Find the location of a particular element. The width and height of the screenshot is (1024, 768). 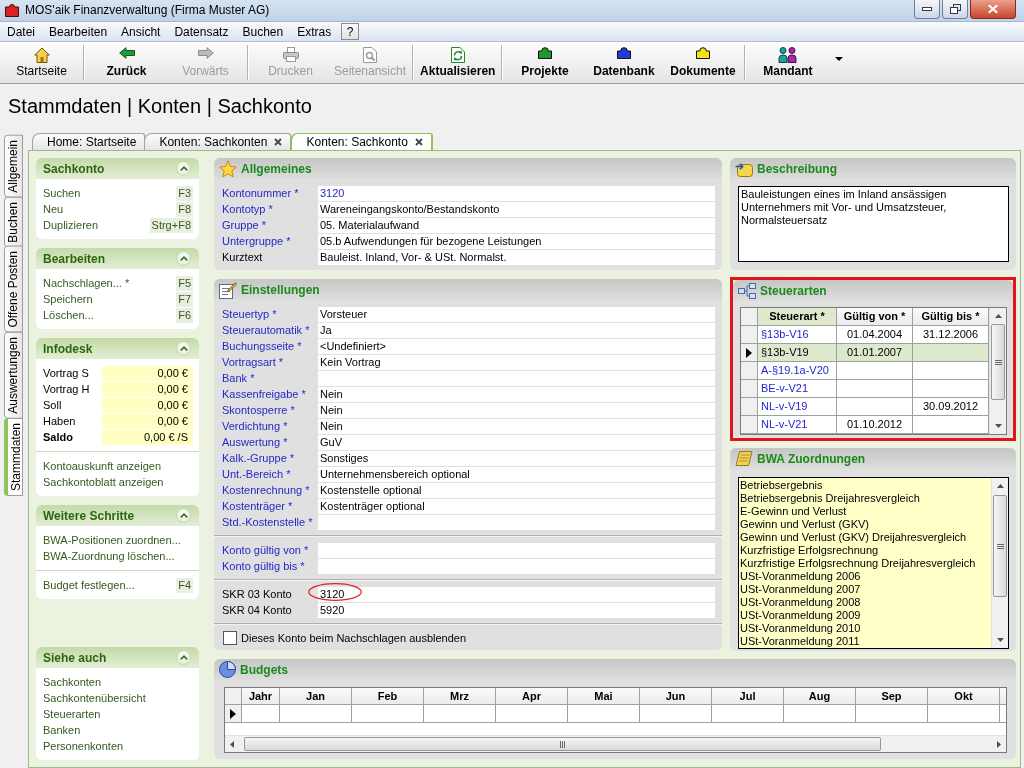

task-link: Sachkontenübersicht is located at coordinates (94, 698).